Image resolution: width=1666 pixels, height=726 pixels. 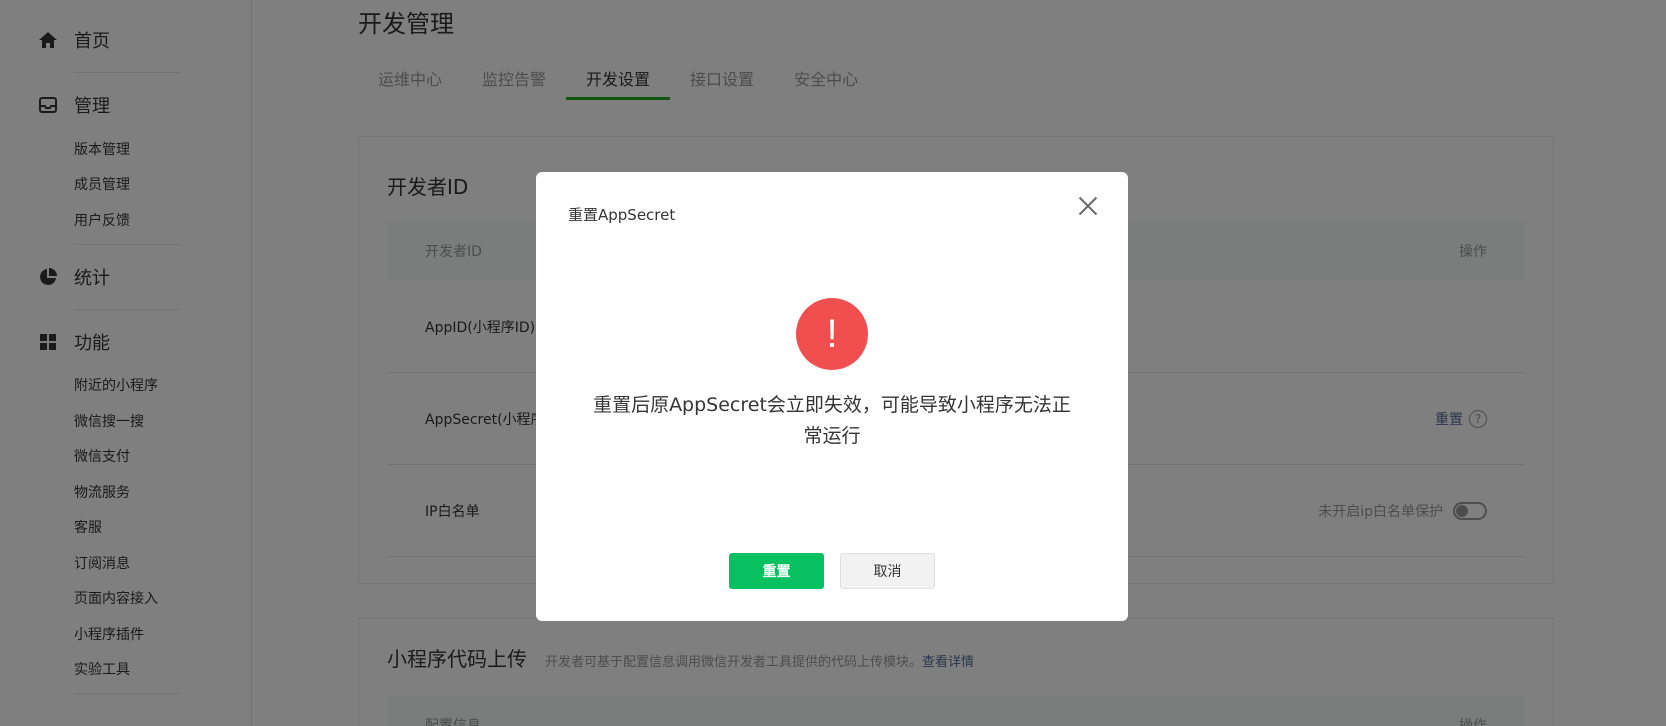 I want to click on confirm-reset-button: 重置, so click(x=776, y=571).